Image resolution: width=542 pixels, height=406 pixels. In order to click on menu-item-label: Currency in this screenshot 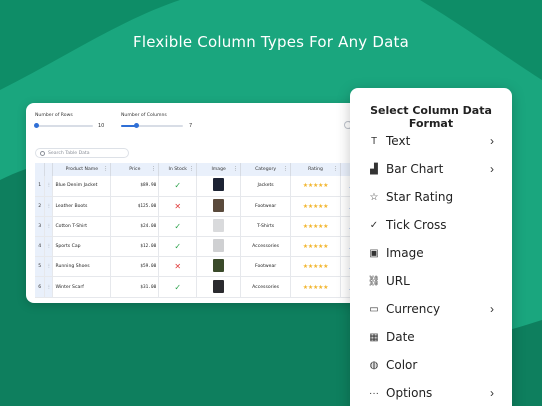, I will do `click(413, 309)`.